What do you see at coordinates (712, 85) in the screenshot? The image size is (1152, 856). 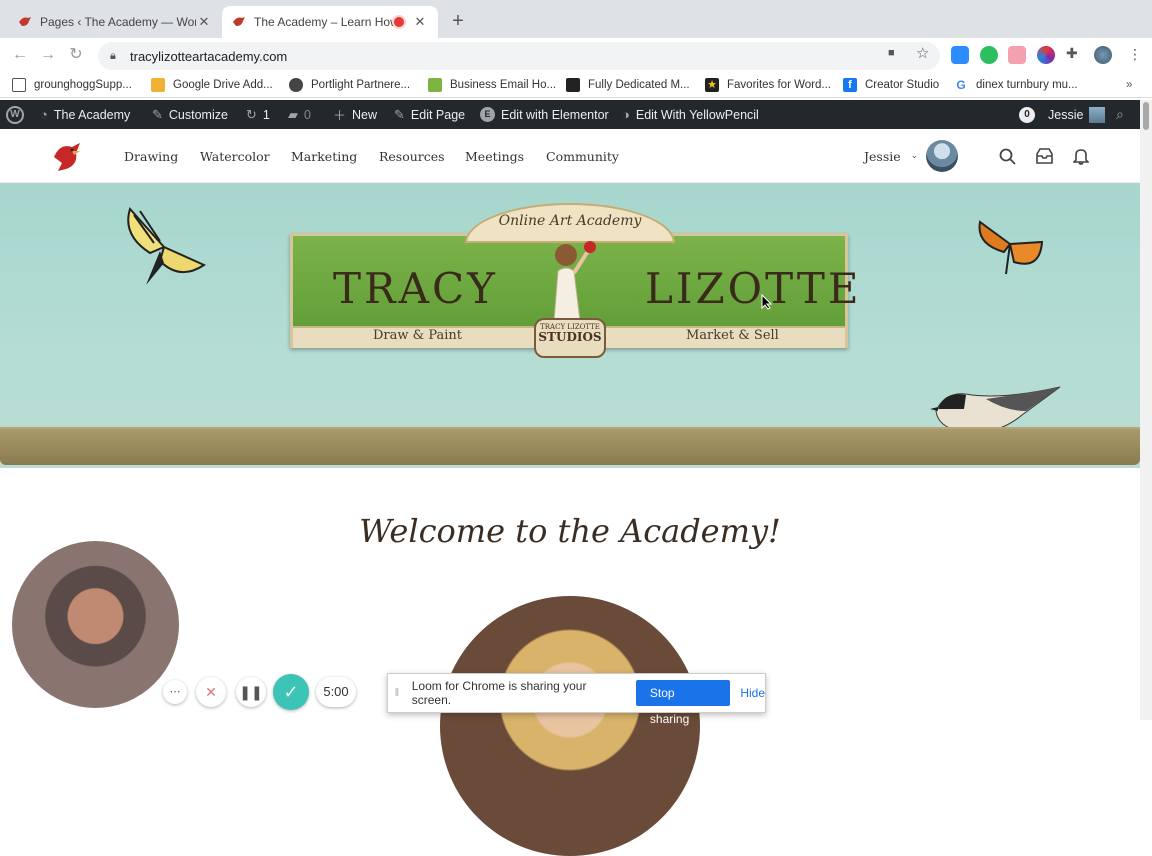 I see `star-favicon-icon: ★` at bounding box center [712, 85].